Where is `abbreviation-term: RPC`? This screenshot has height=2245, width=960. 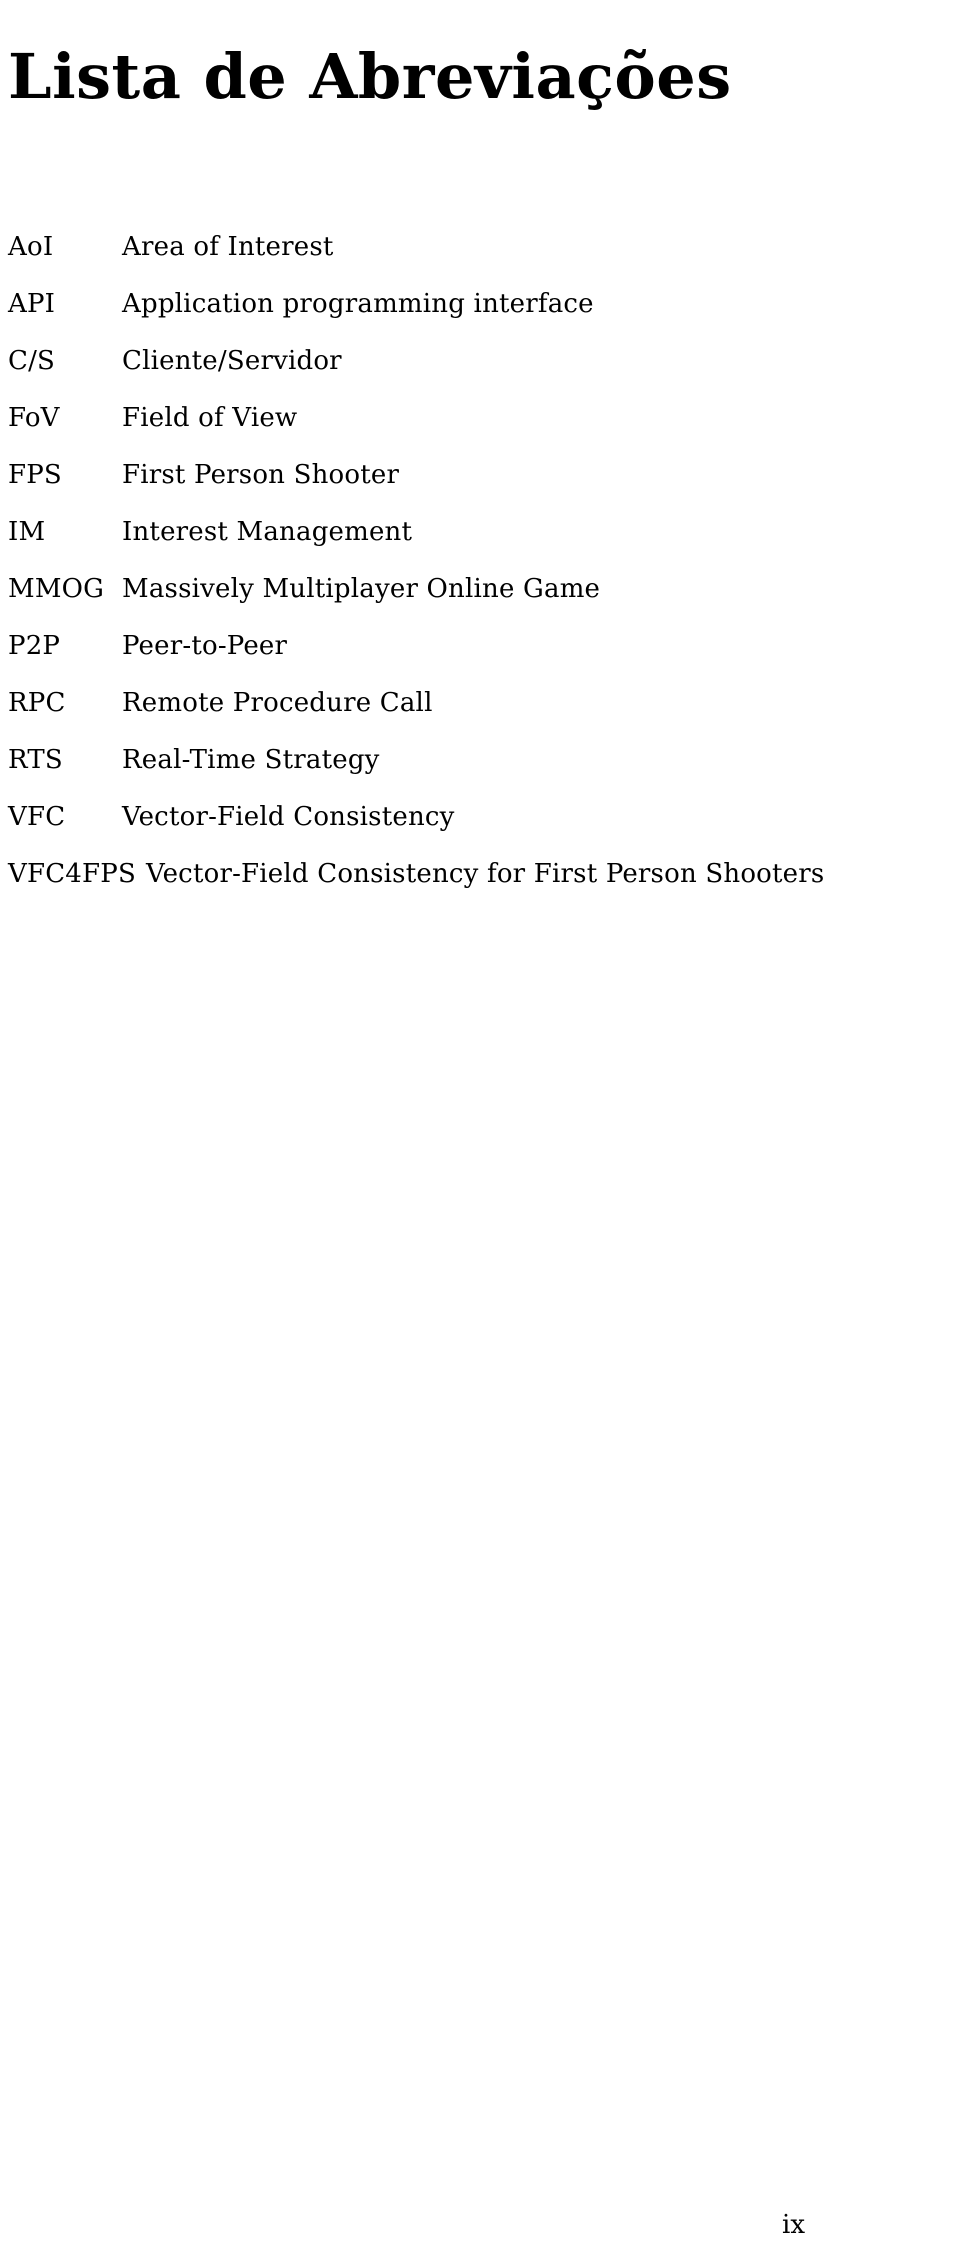 abbreviation-term: RPC is located at coordinates (37, 703).